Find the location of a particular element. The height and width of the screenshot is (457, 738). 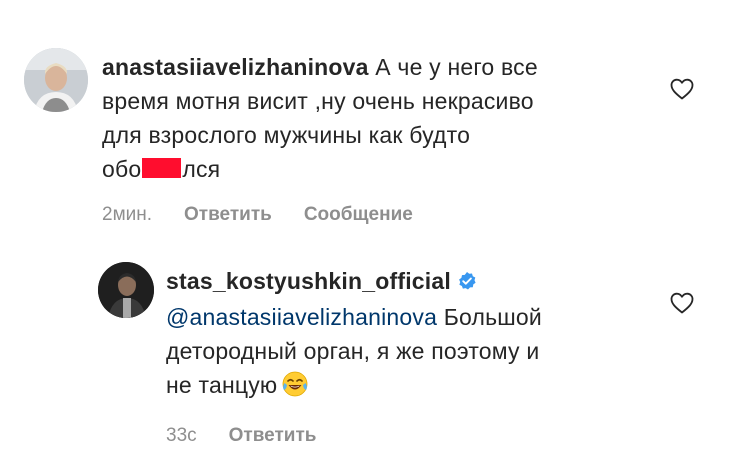

redaction-bar is located at coordinates (162, 168).